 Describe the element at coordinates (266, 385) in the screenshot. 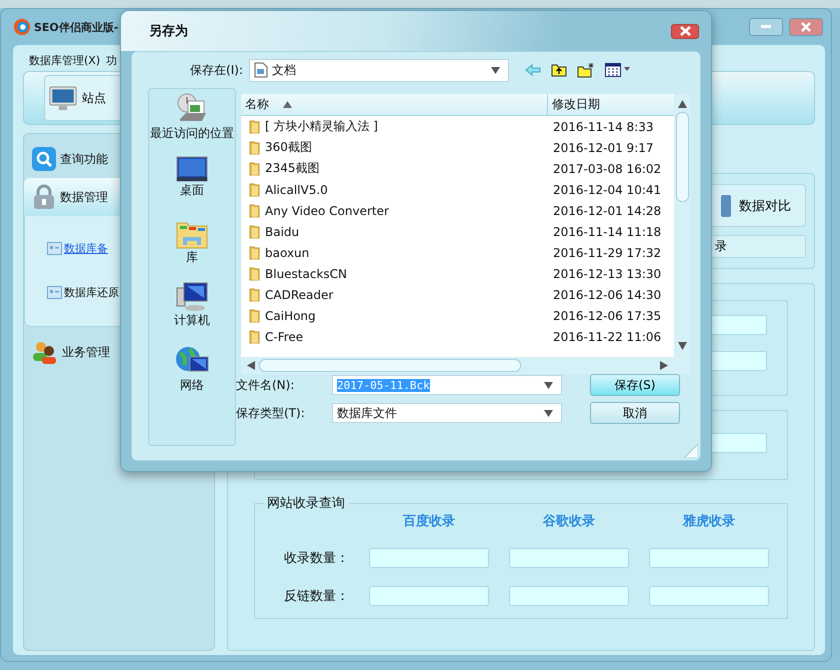

I see `field-label: 文件名(N):` at that location.